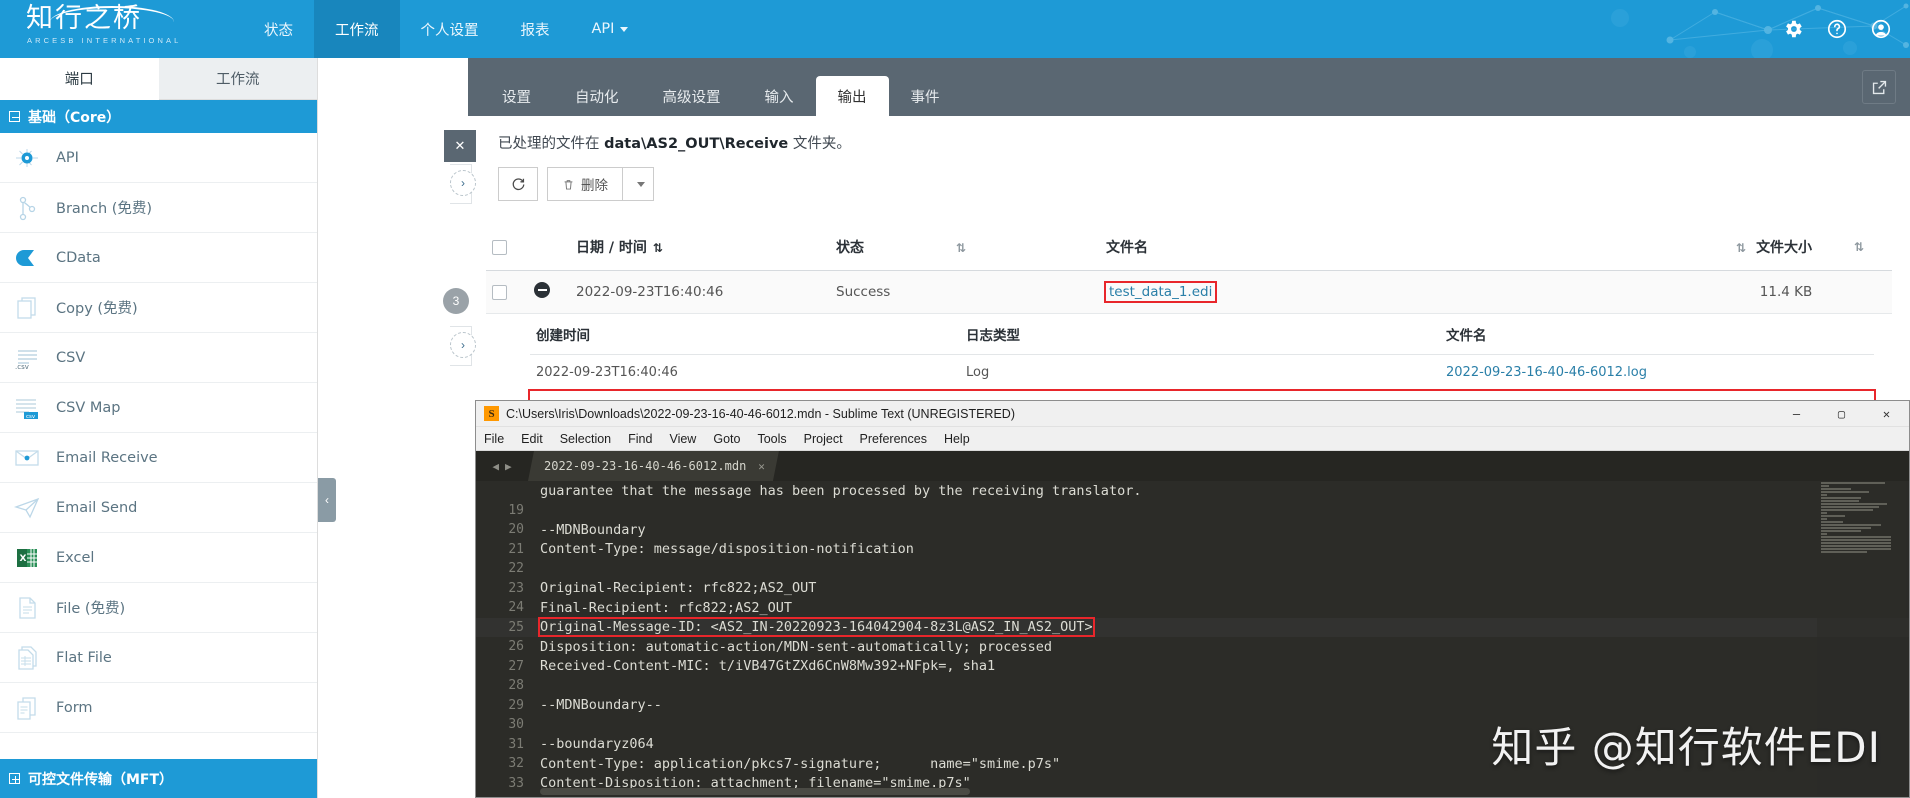  I want to click on plus-square-icon, so click(14, 778).